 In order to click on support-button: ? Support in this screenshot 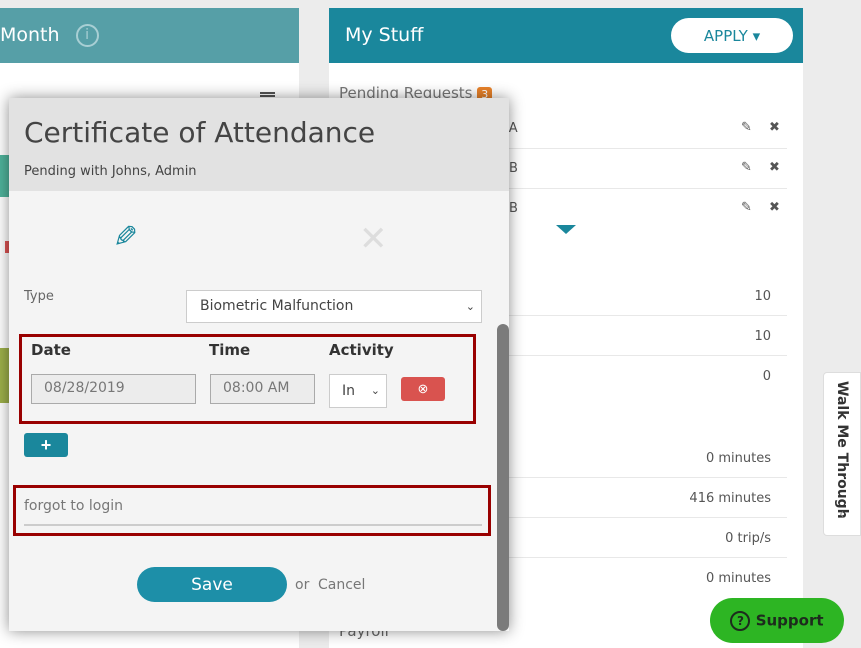, I will do `click(777, 620)`.